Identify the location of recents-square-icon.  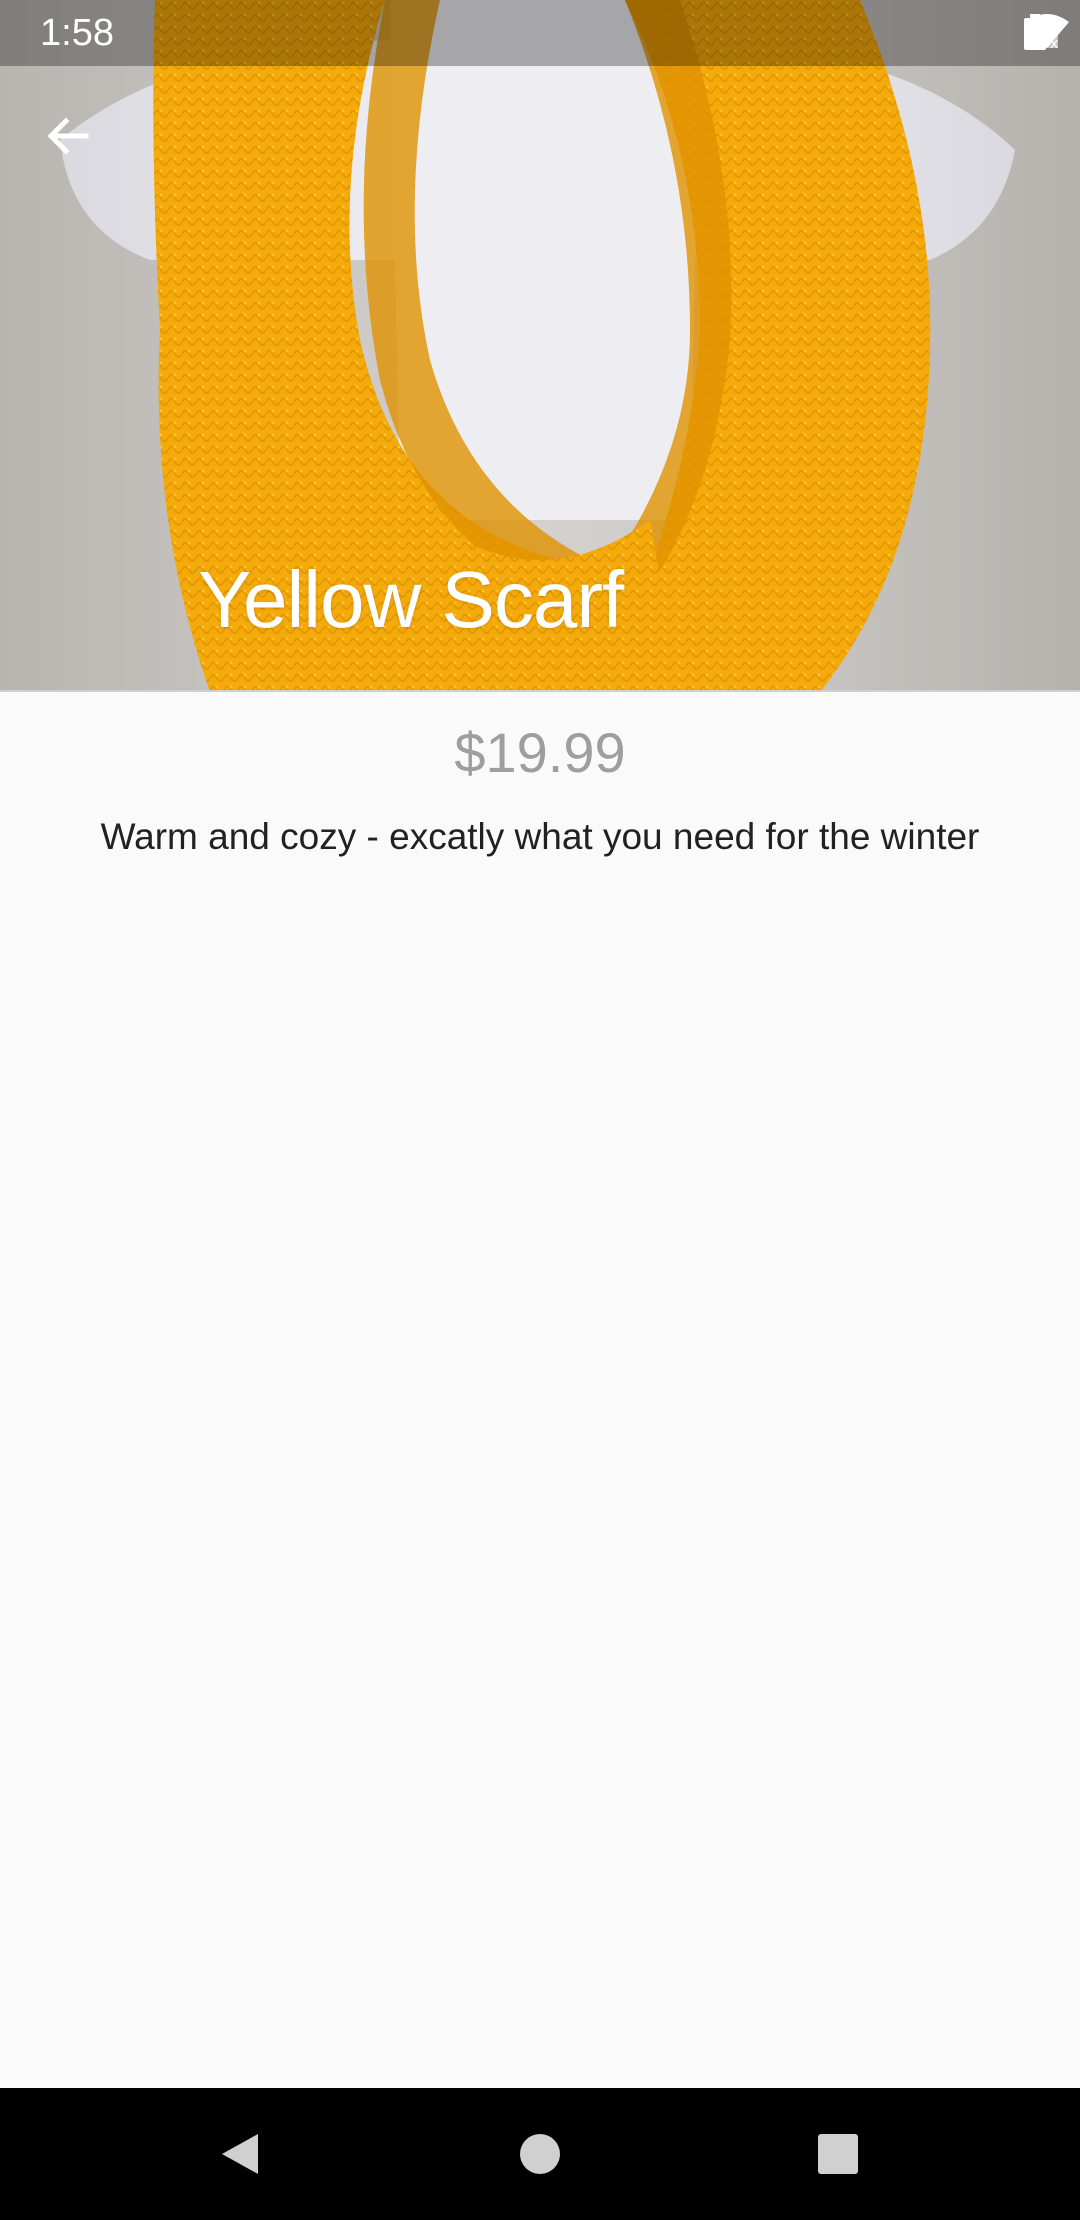
(838, 2154).